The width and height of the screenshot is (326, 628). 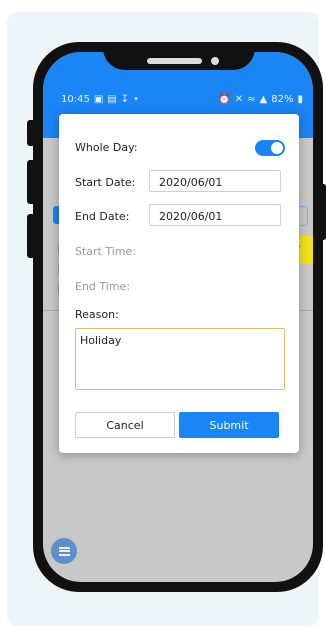 I want to click on end-date-field: 2020/06/01, so click(x=215, y=215).